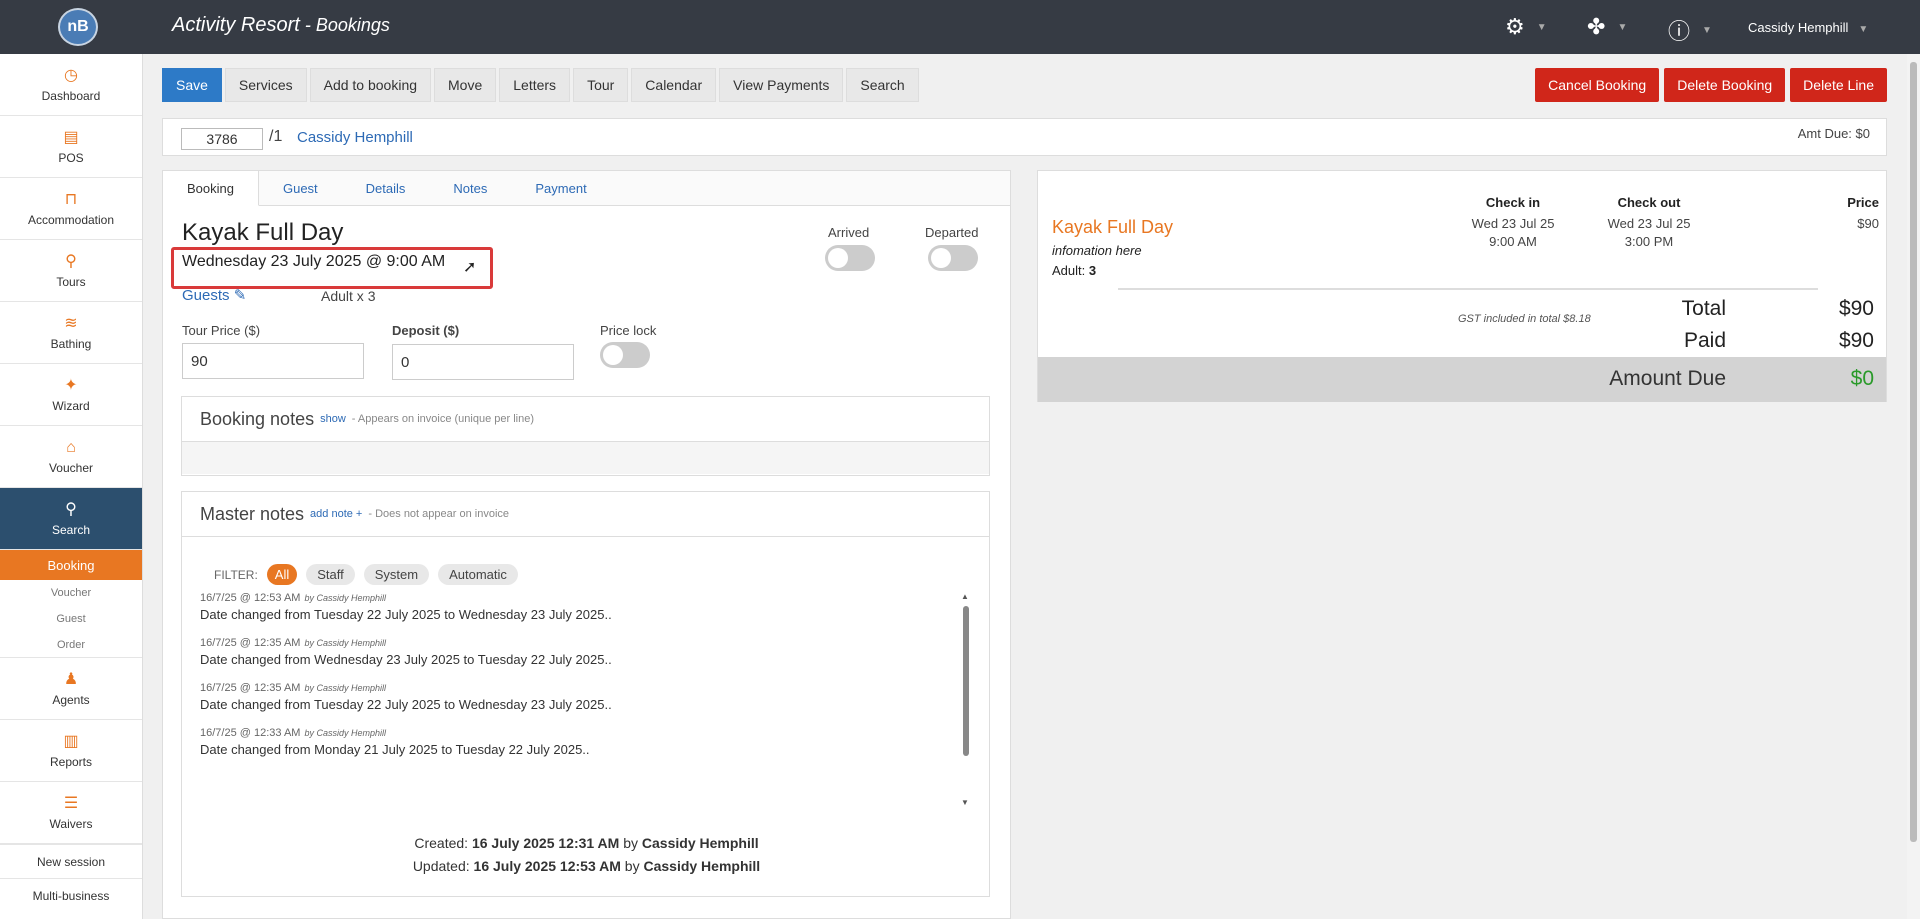 Image resolution: width=1920 pixels, height=919 pixels. Describe the element at coordinates (240, 295) in the screenshot. I see `pencil-icon: ✎` at that location.